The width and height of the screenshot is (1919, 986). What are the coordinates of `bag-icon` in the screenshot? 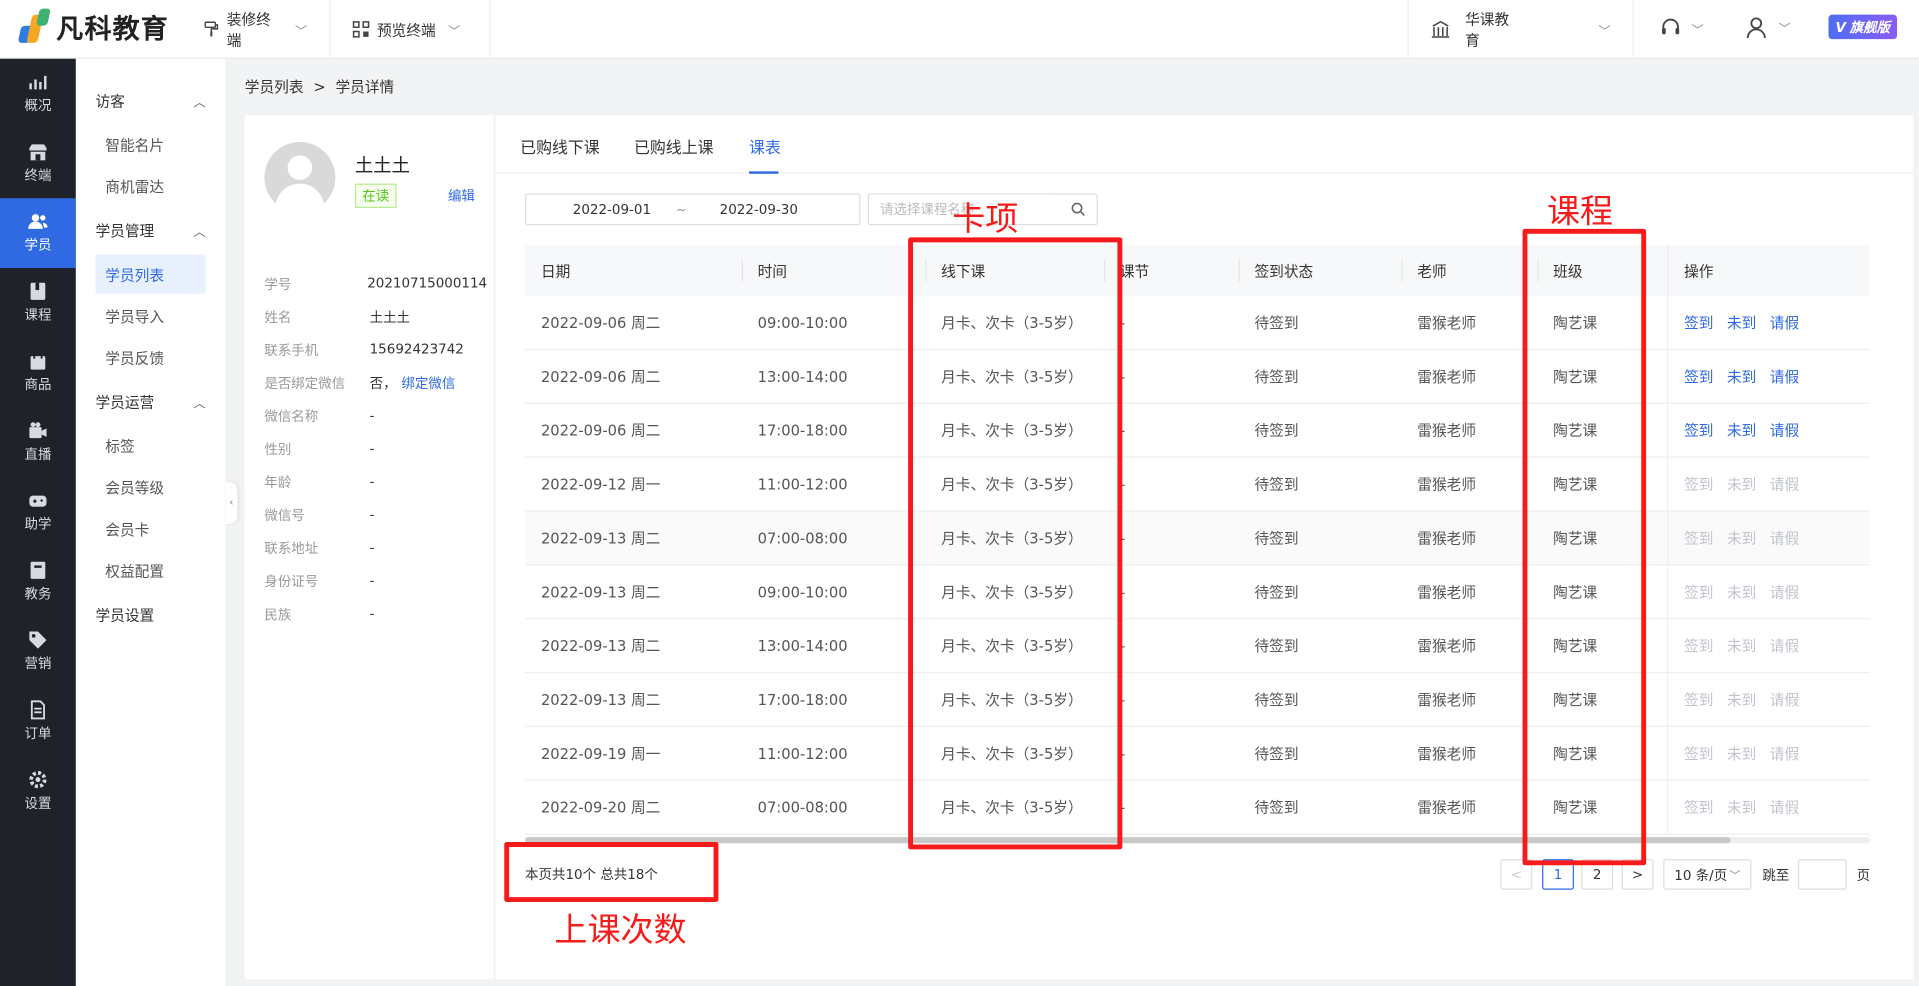 It's located at (38, 360).